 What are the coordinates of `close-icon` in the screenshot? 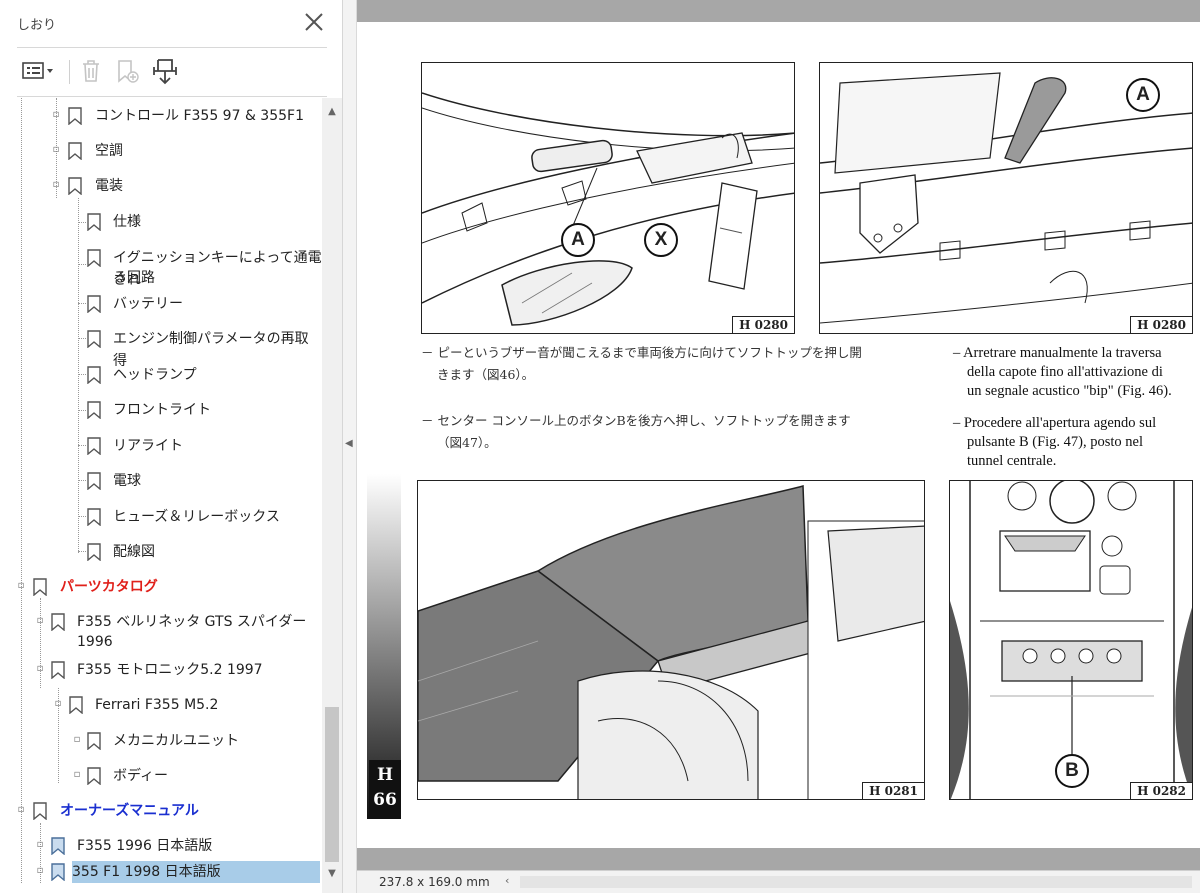 It's located at (314, 22).